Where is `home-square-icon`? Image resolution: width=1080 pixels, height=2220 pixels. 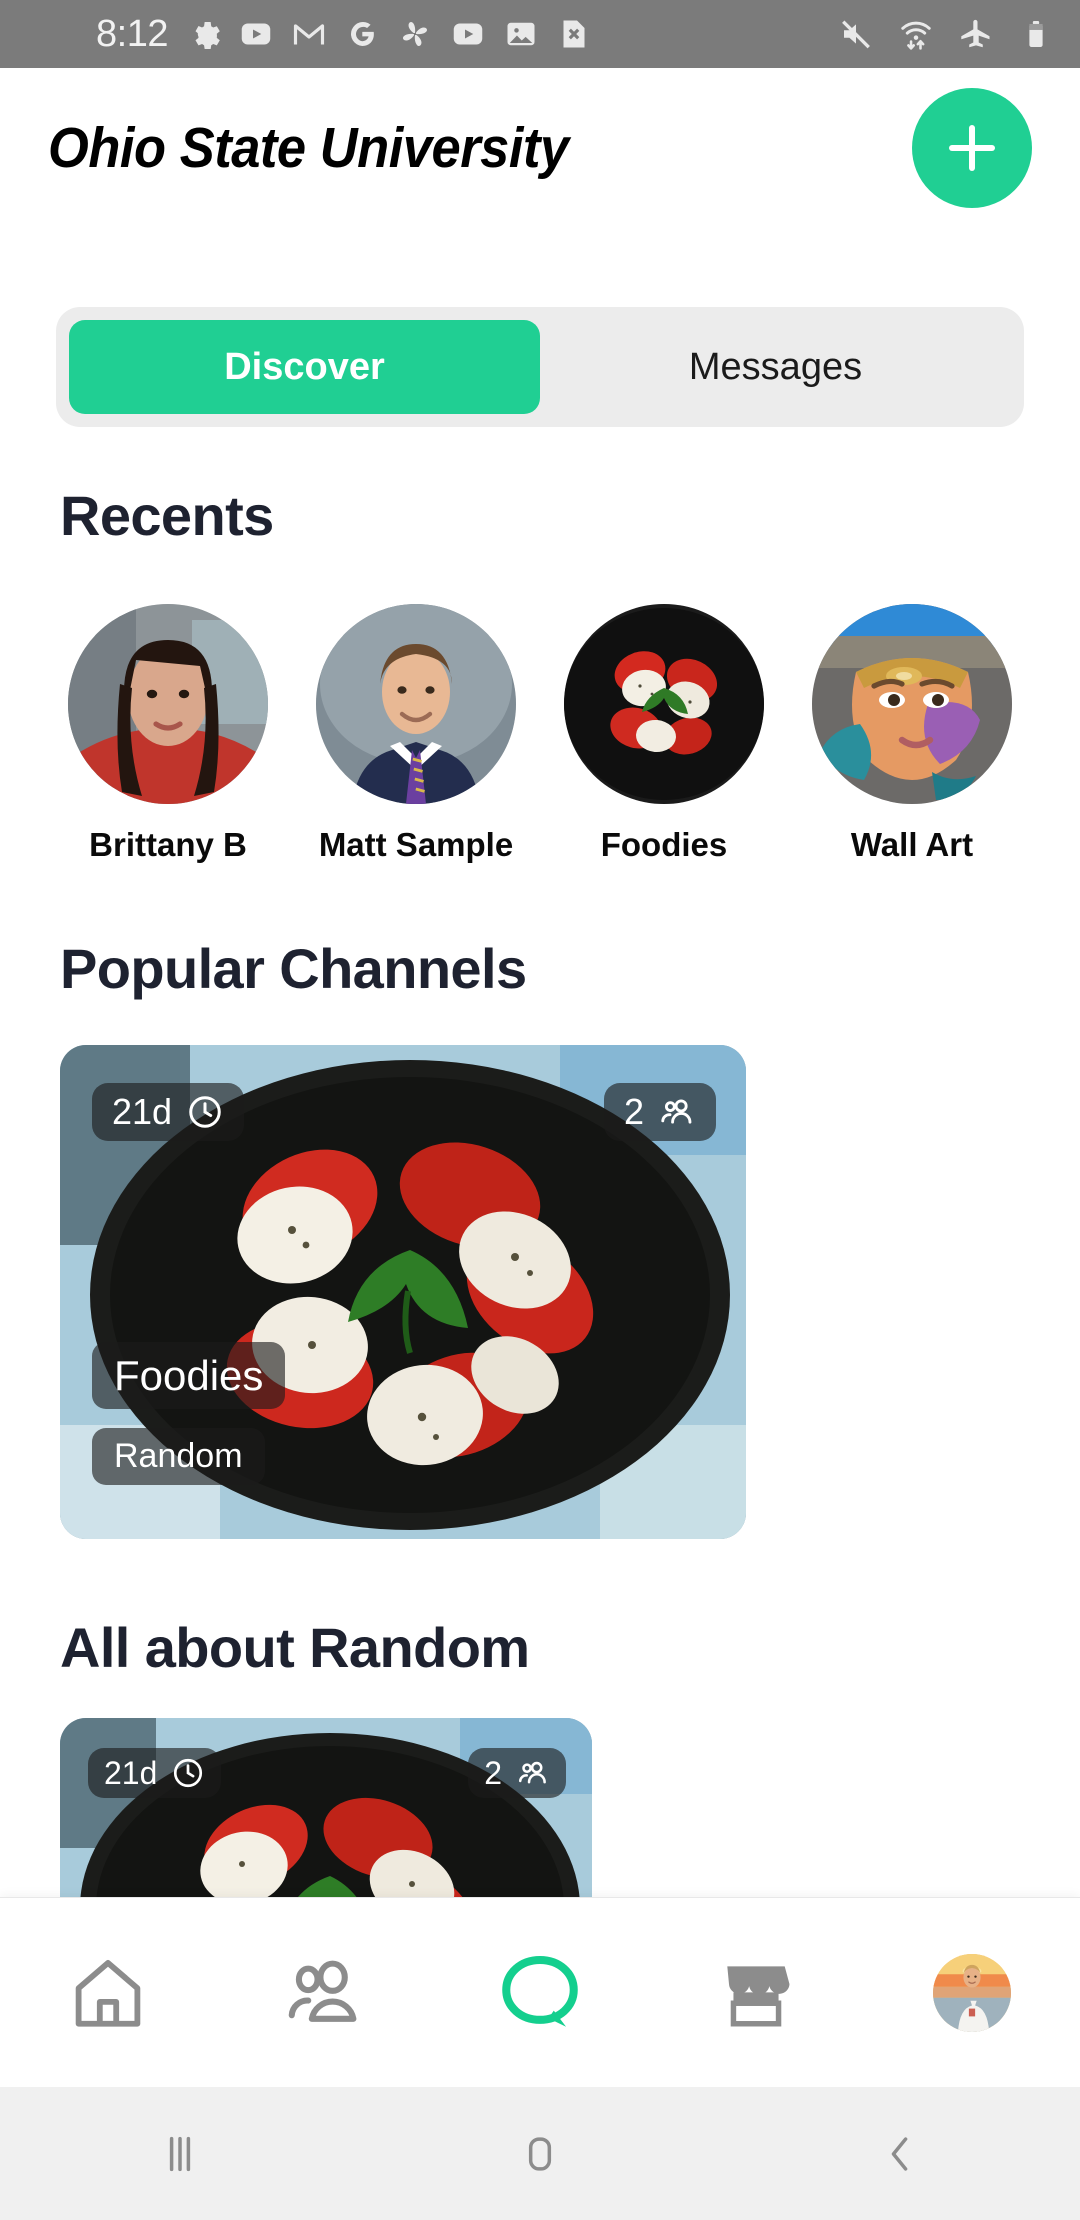 home-square-icon is located at coordinates (540, 2153).